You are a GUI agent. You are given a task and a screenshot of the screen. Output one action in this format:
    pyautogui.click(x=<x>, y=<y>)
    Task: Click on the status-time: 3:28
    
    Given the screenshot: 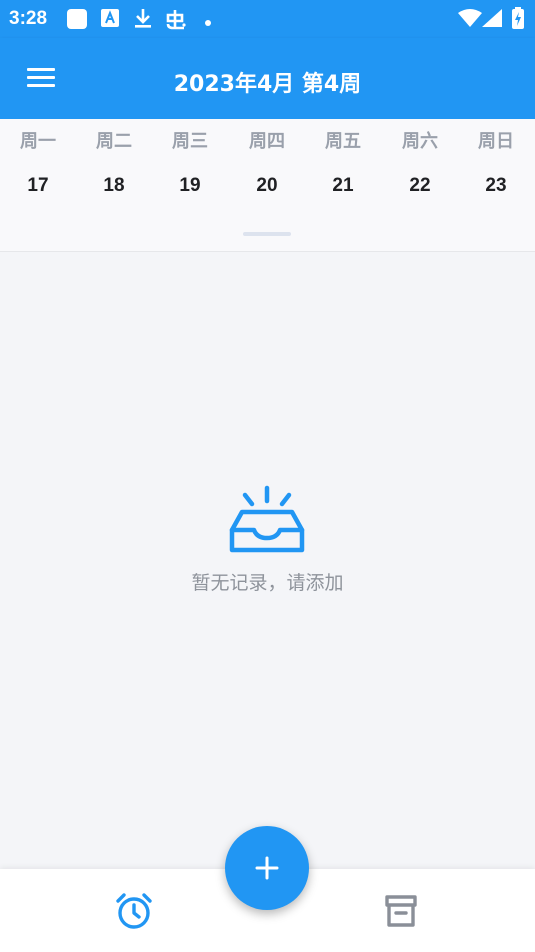 What is the action you would take?
    pyautogui.click(x=28, y=18)
    